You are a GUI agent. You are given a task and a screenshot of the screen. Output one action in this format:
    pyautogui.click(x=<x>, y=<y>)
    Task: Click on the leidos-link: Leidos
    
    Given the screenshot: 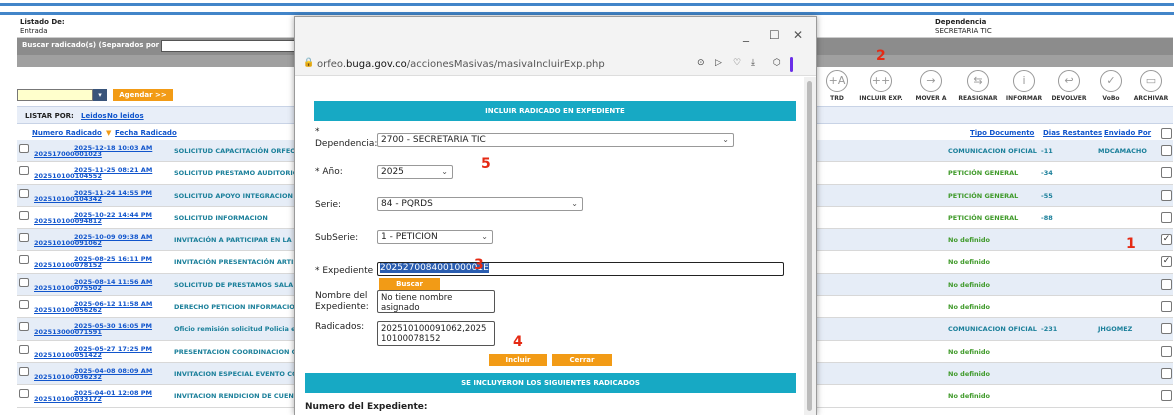 What is the action you would take?
    pyautogui.click(x=94, y=116)
    